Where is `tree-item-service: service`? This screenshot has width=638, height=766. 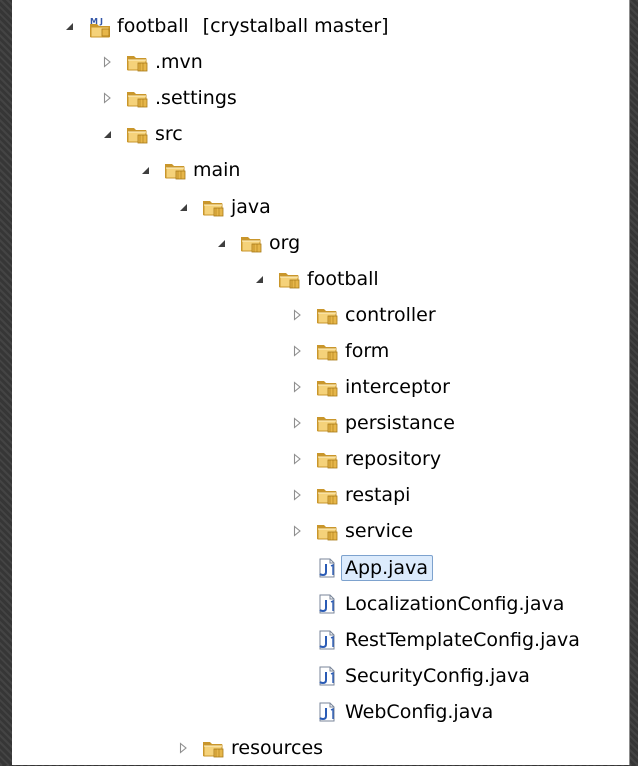
tree-item-service: service is located at coordinates (353, 531).